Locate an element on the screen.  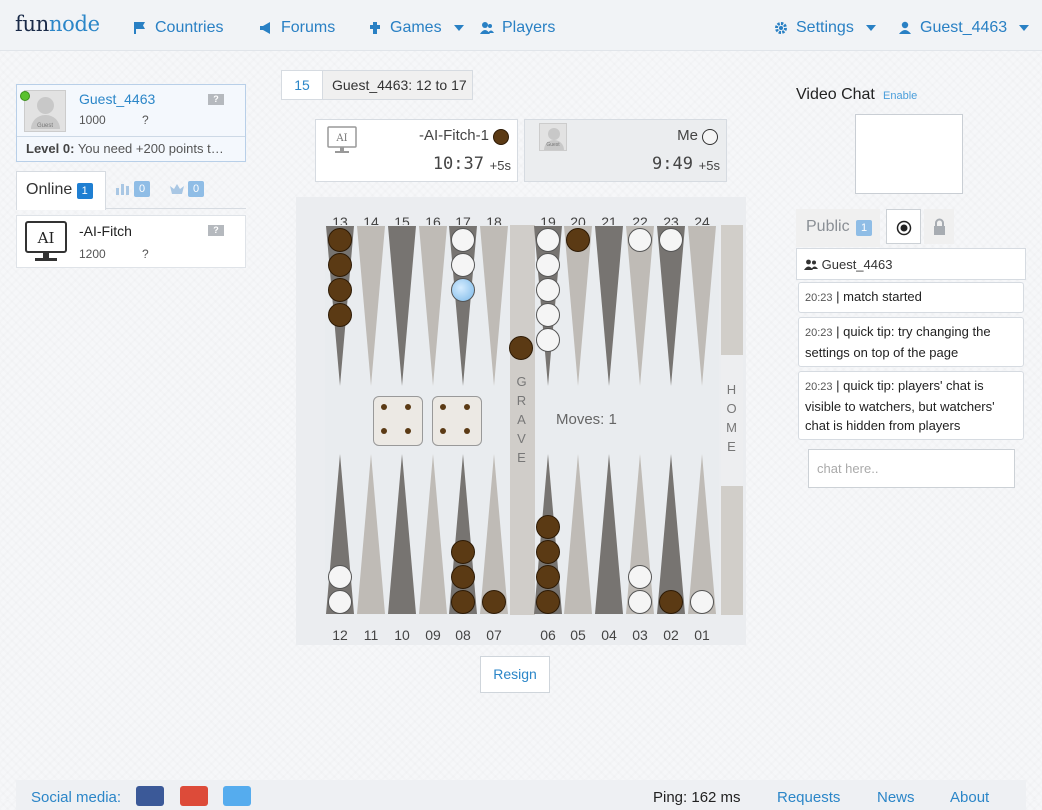
facebook-icon is located at coordinates (150, 796).